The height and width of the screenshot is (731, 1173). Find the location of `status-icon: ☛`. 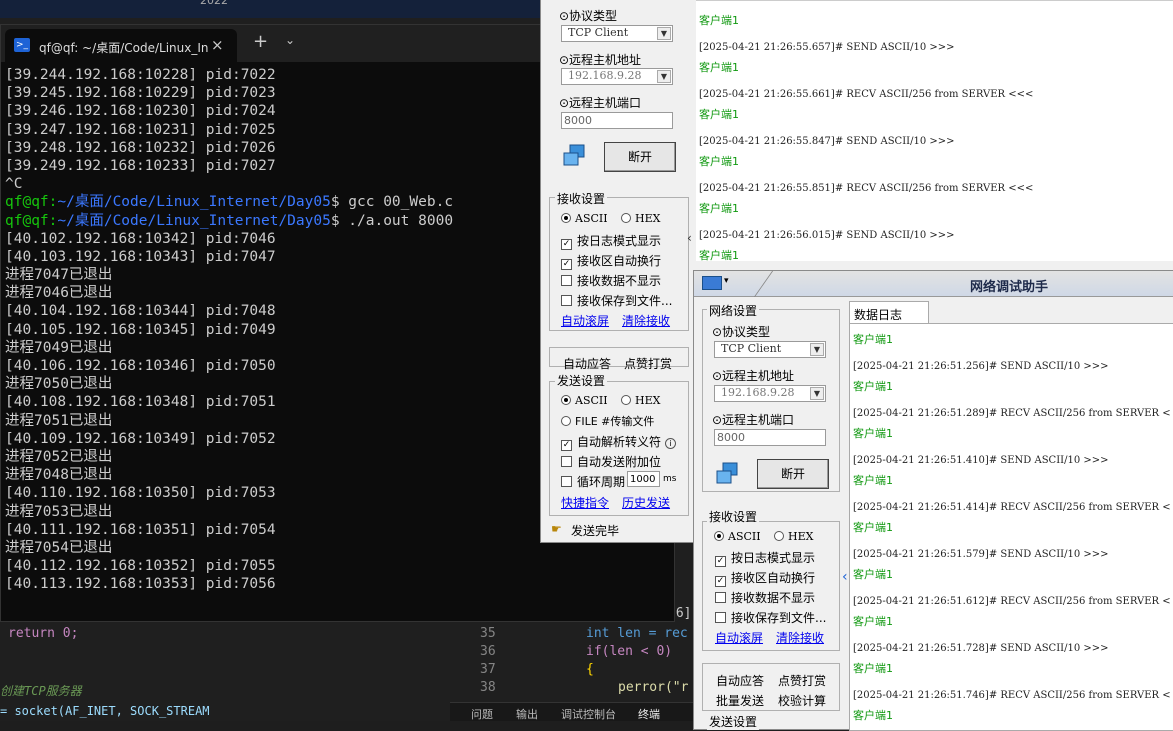

status-icon: ☛ is located at coordinates (556, 529).